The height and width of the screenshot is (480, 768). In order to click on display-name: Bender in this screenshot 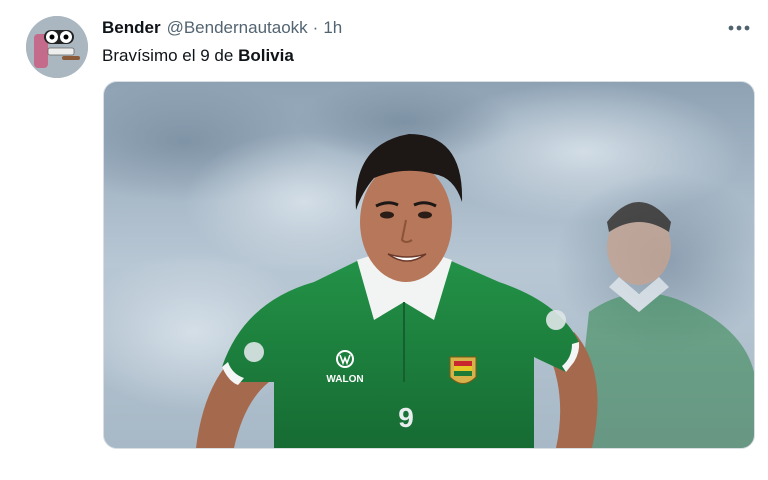, I will do `click(131, 28)`.